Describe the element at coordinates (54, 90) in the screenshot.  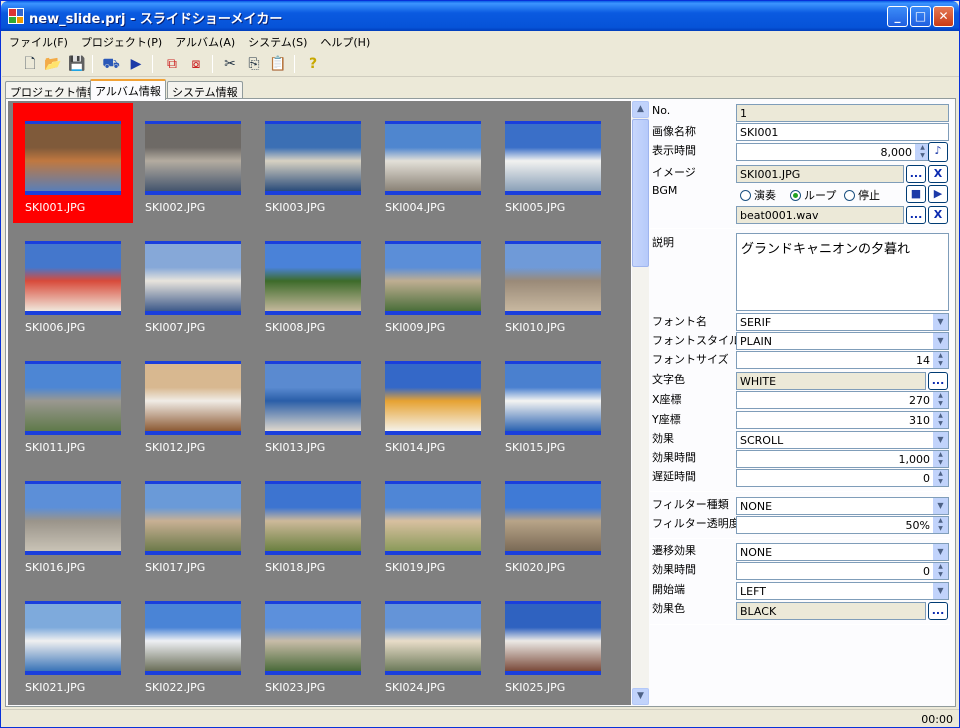
I see `tab-project-info: プロジェクト情報` at that location.